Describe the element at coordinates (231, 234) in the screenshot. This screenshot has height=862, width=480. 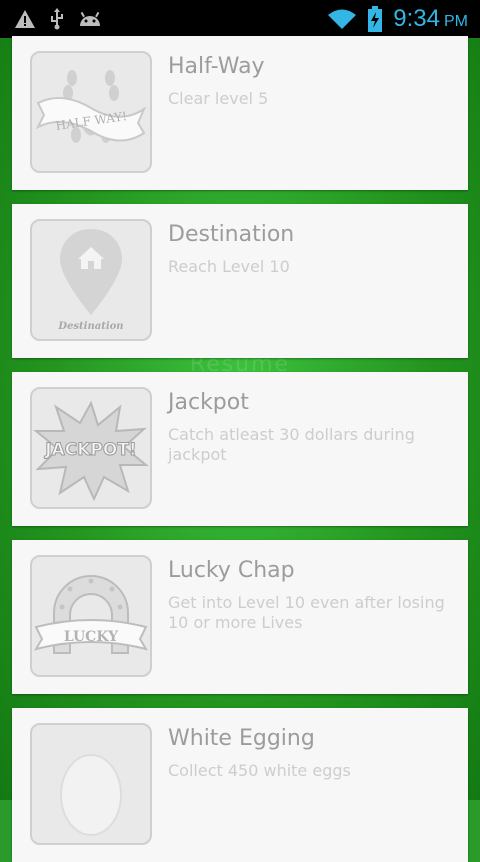
I see `achievement-title: Destination` at that location.